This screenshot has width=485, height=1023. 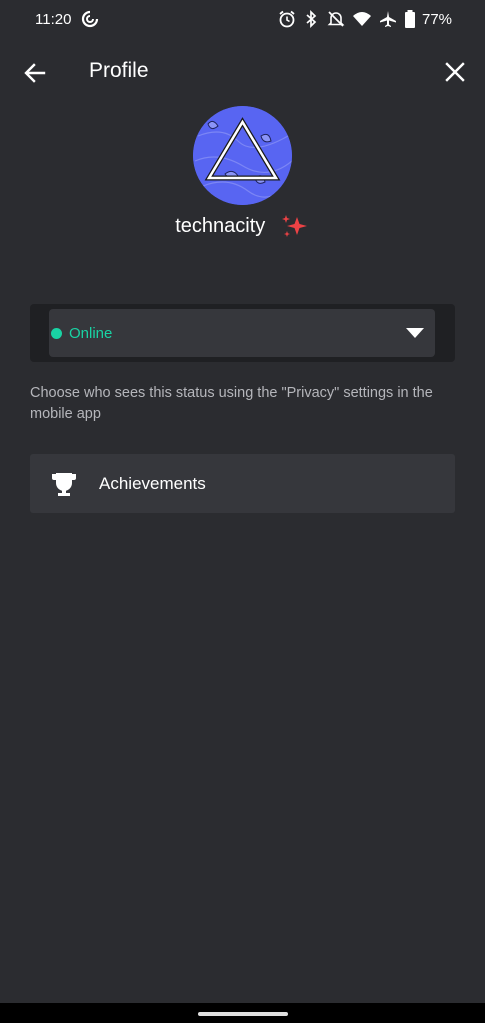 What do you see at coordinates (311, 19) in the screenshot?
I see `bluetooth-icon` at bounding box center [311, 19].